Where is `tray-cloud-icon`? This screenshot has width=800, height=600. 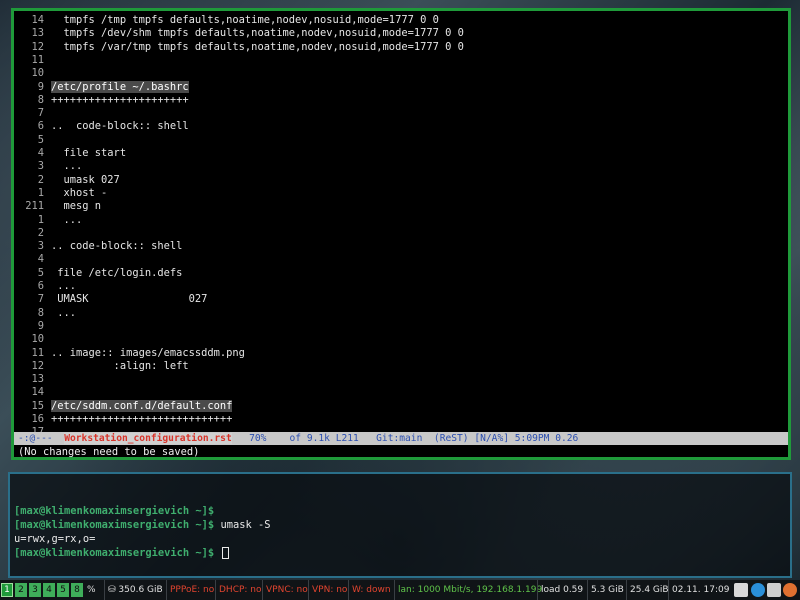
tray-cloud-icon is located at coordinates (758, 590).